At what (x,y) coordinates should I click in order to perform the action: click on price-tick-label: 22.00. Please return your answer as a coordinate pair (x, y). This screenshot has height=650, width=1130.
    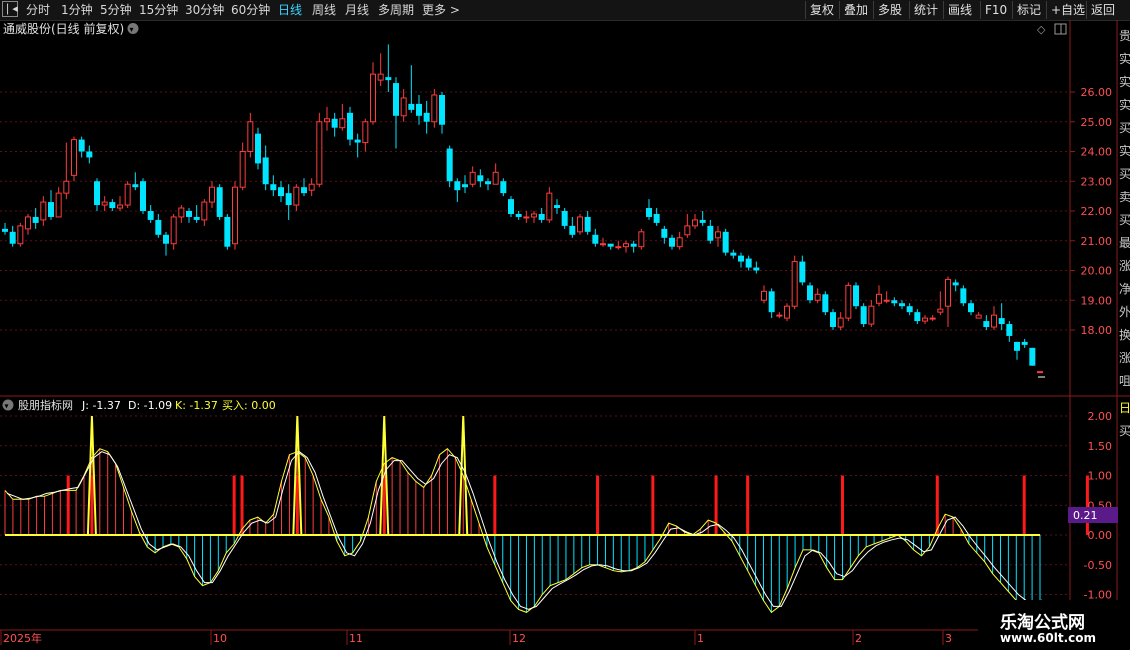
    Looking at the image, I should click on (1097, 211).